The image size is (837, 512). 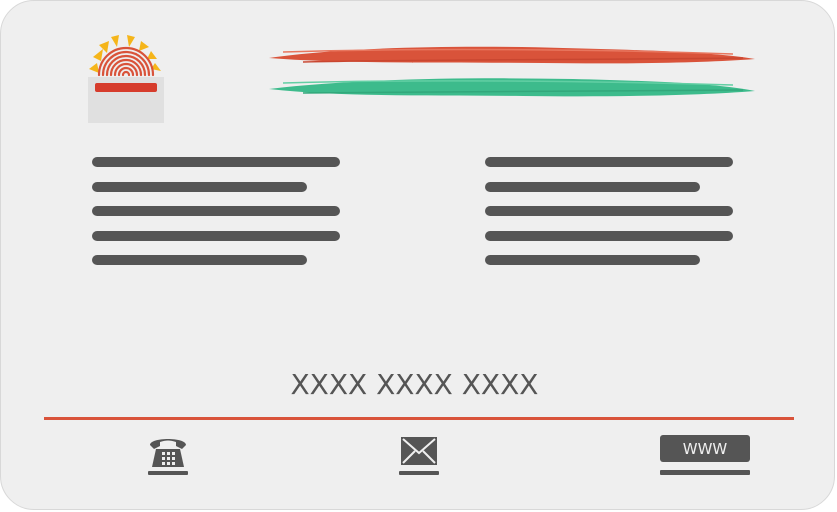 I want to click on left-info-lines, so click(x=218, y=218).